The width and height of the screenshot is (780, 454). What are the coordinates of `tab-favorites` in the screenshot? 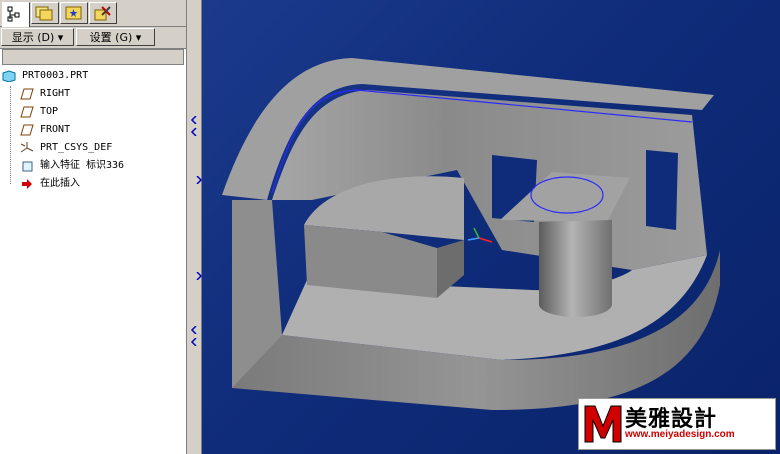 It's located at (74, 13).